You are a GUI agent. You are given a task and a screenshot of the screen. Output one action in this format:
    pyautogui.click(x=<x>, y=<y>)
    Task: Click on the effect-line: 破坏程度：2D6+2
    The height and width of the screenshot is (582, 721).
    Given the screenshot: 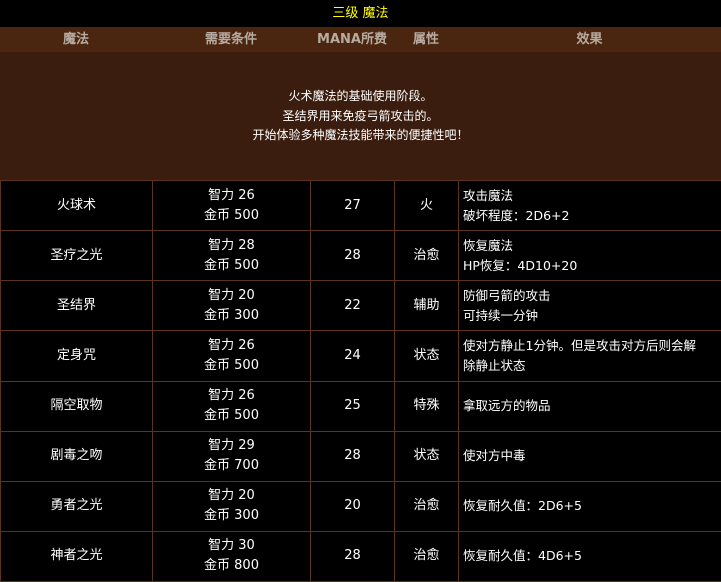 What is the action you would take?
    pyautogui.click(x=516, y=215)
    